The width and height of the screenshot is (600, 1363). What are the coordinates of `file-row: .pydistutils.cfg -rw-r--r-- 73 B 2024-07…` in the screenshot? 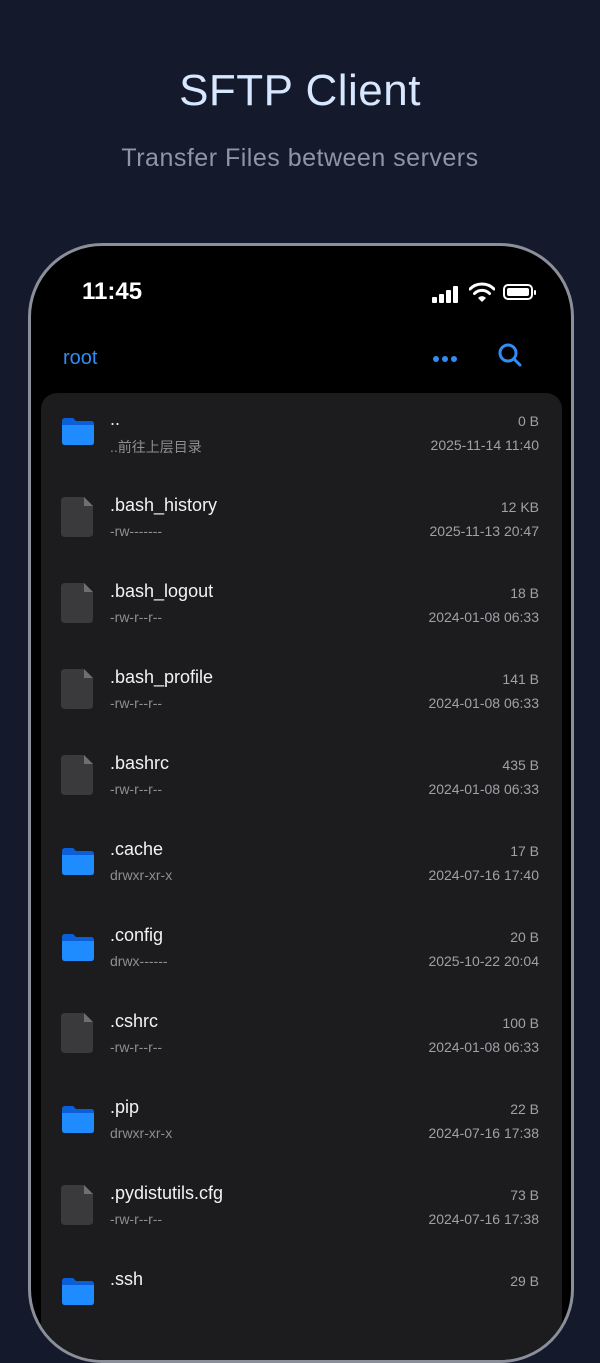 It's located at (301, 1210).